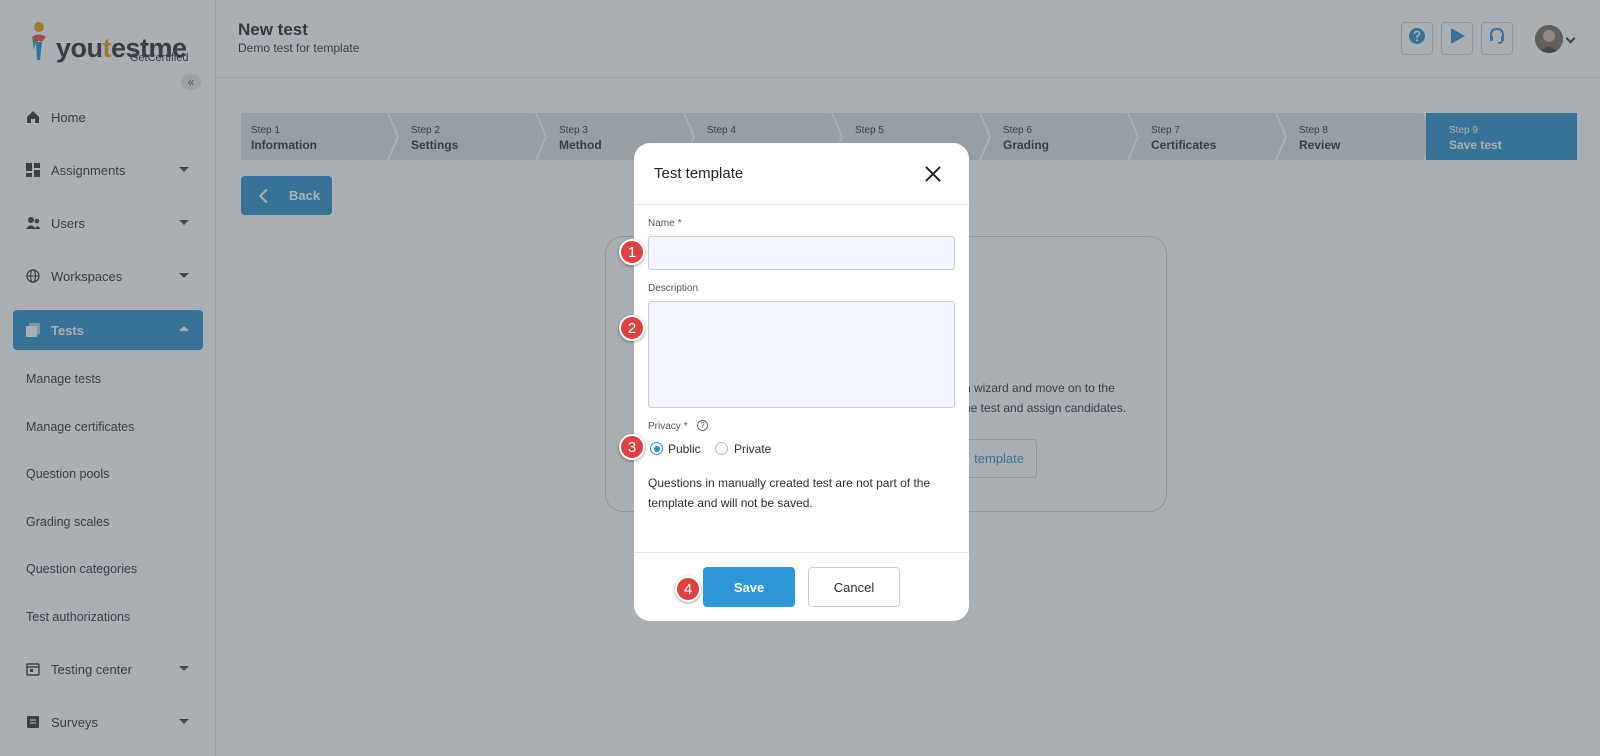 Image resolution: width=1600 pixels, height=756 pixels. What do you see at coordinates (664, 426) in the screenshot?
I see `privacy-label-text: Privacy` at bounding box center [664, 426].